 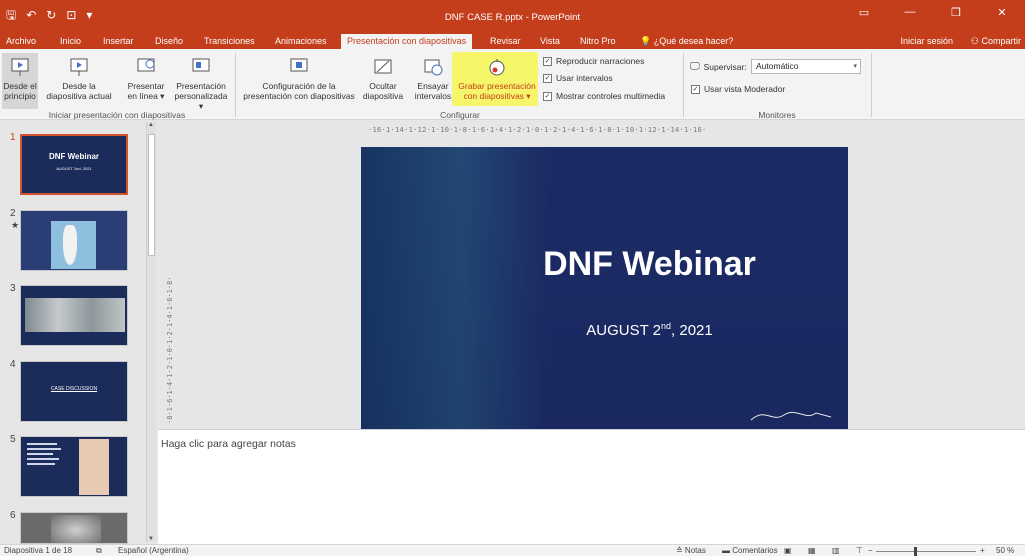 What do you see at coordinates (806, 66) in the screenshot?
I see `monitor-select: Automático ▾` at bounding box center [806, 66].